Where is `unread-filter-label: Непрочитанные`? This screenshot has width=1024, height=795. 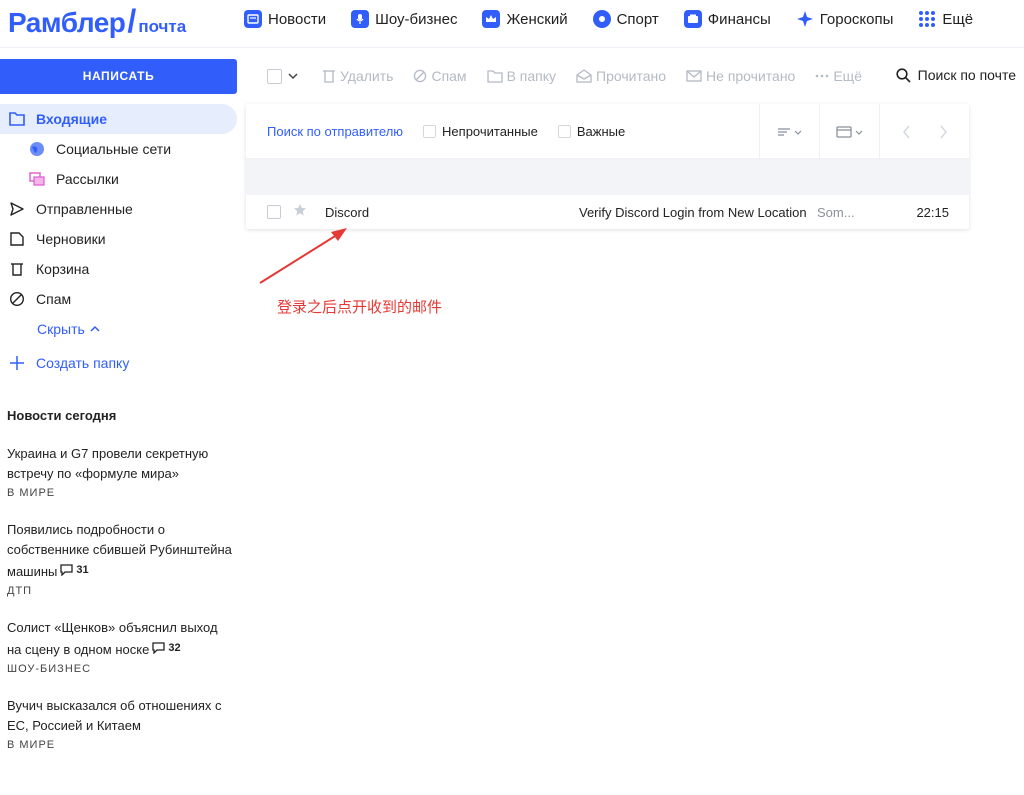 unread-filter-label: Непрочитанные is located at coordinates (490, 131).